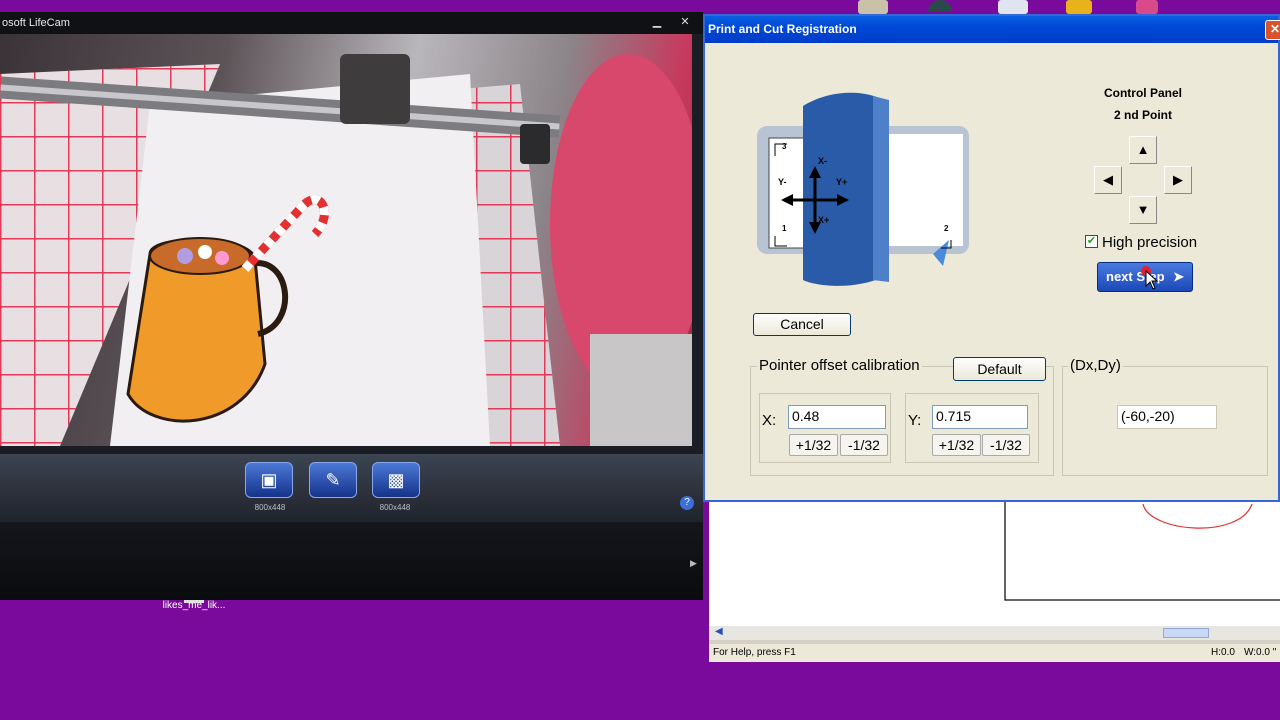 The width and height of the screenshot is (1280, 720). Describe the element at coordinates (784, 146) in the screenshot. I see `corner-3-label: 3` at that location.